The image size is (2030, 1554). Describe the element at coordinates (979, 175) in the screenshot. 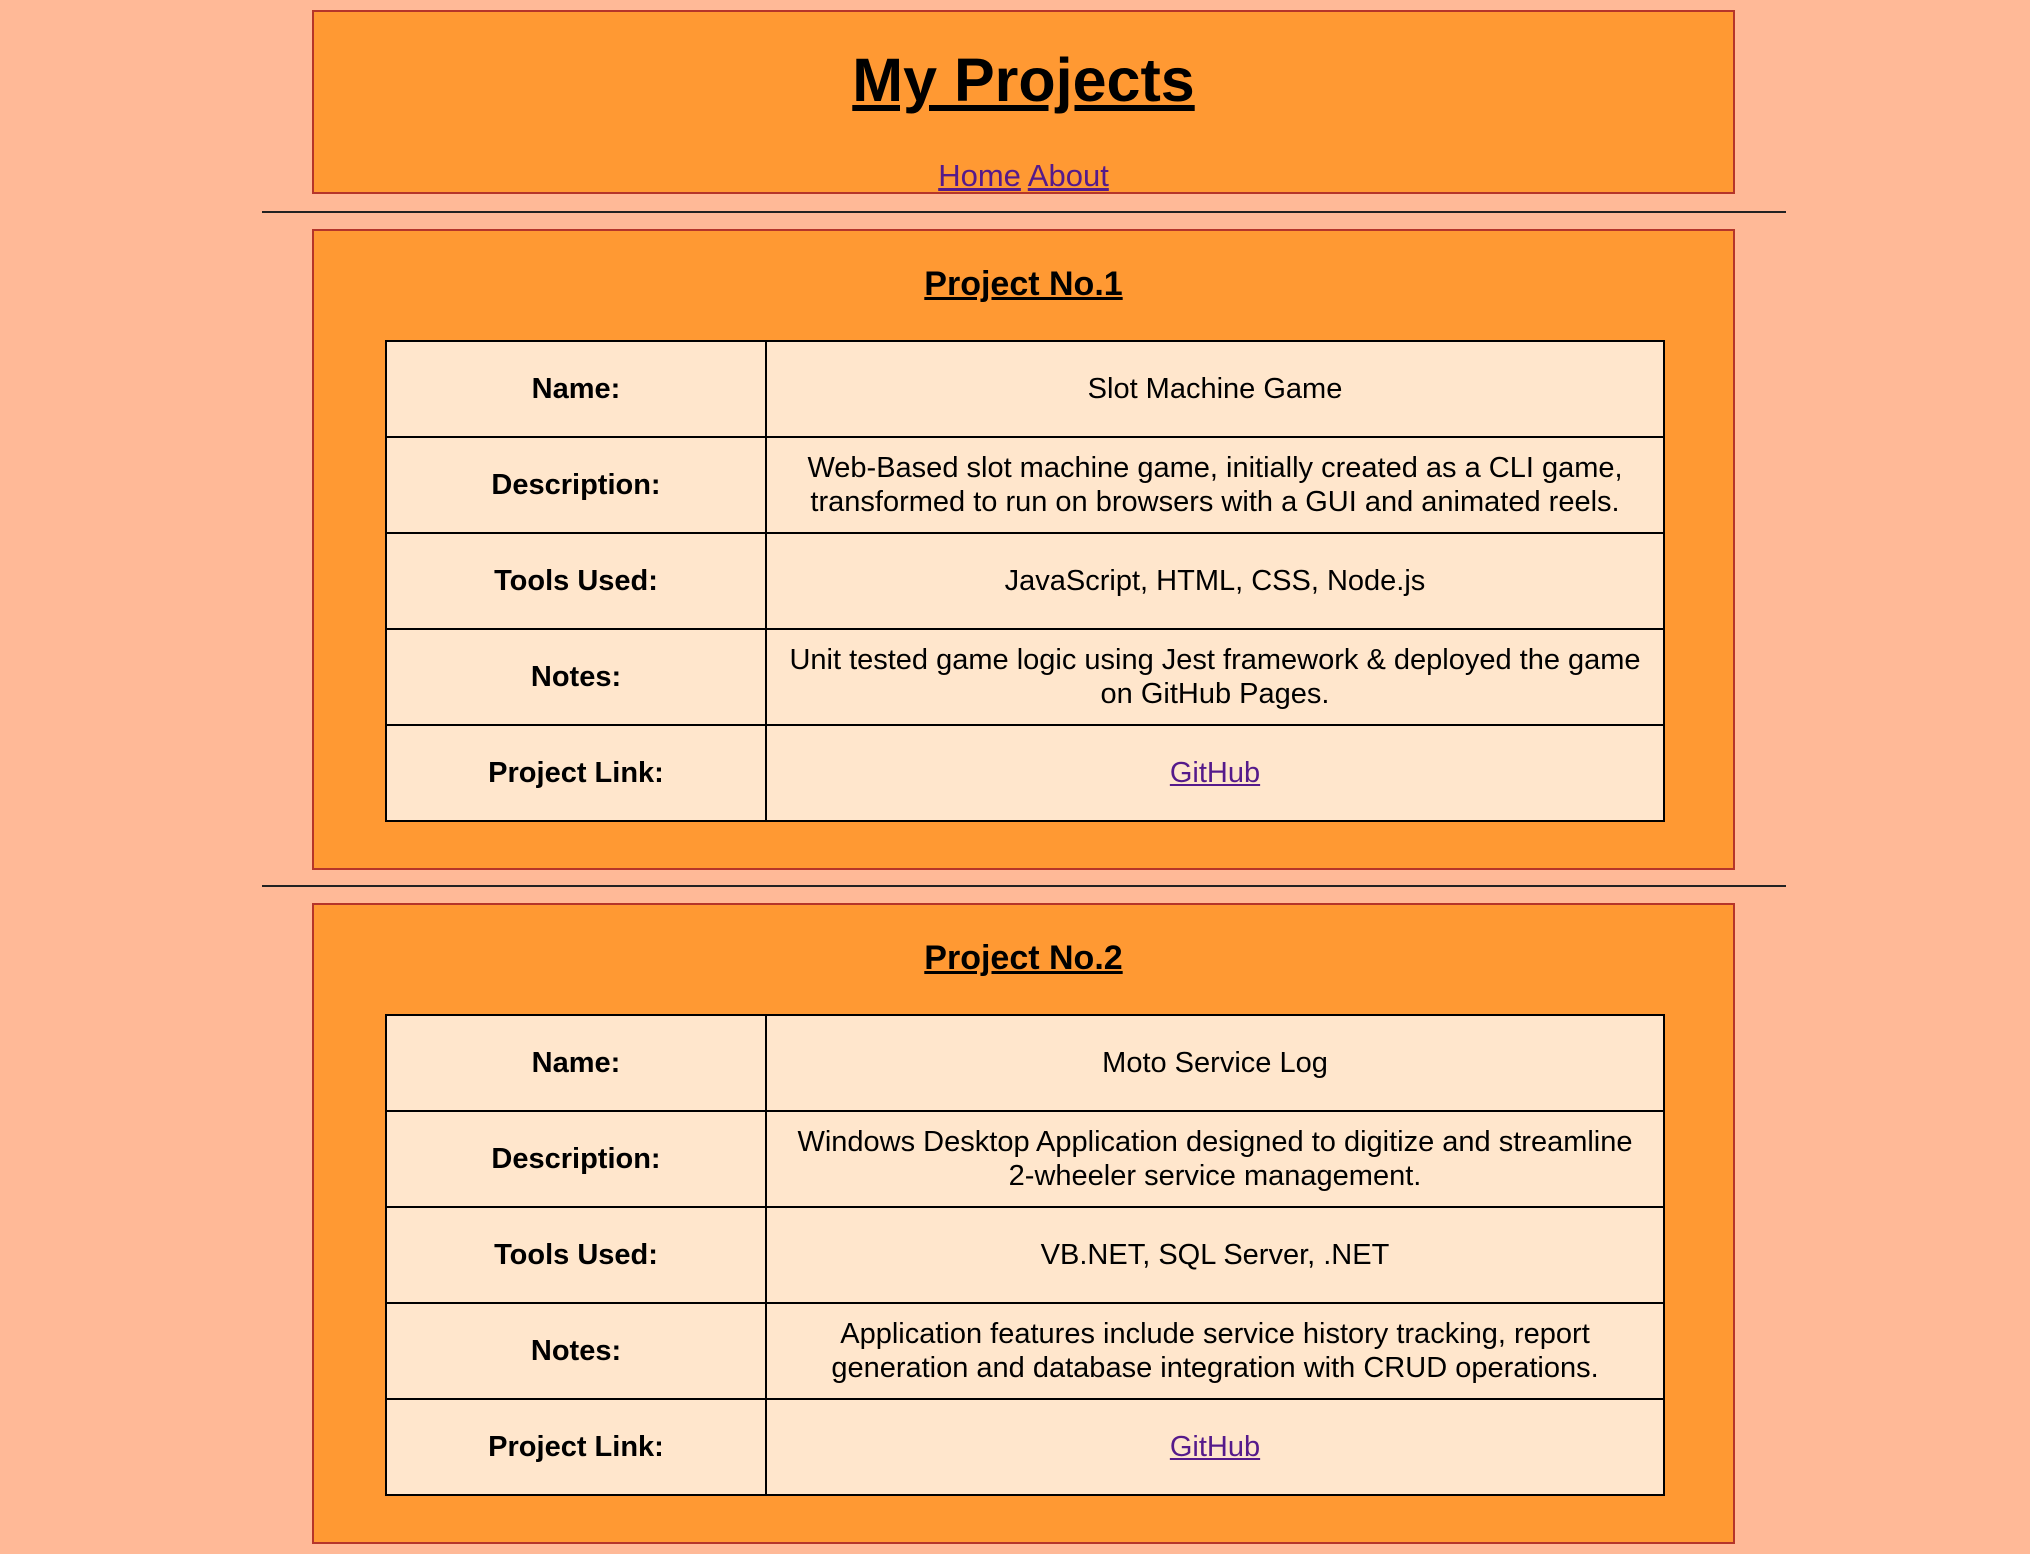

I see `nav-link-home: Home` at that location.